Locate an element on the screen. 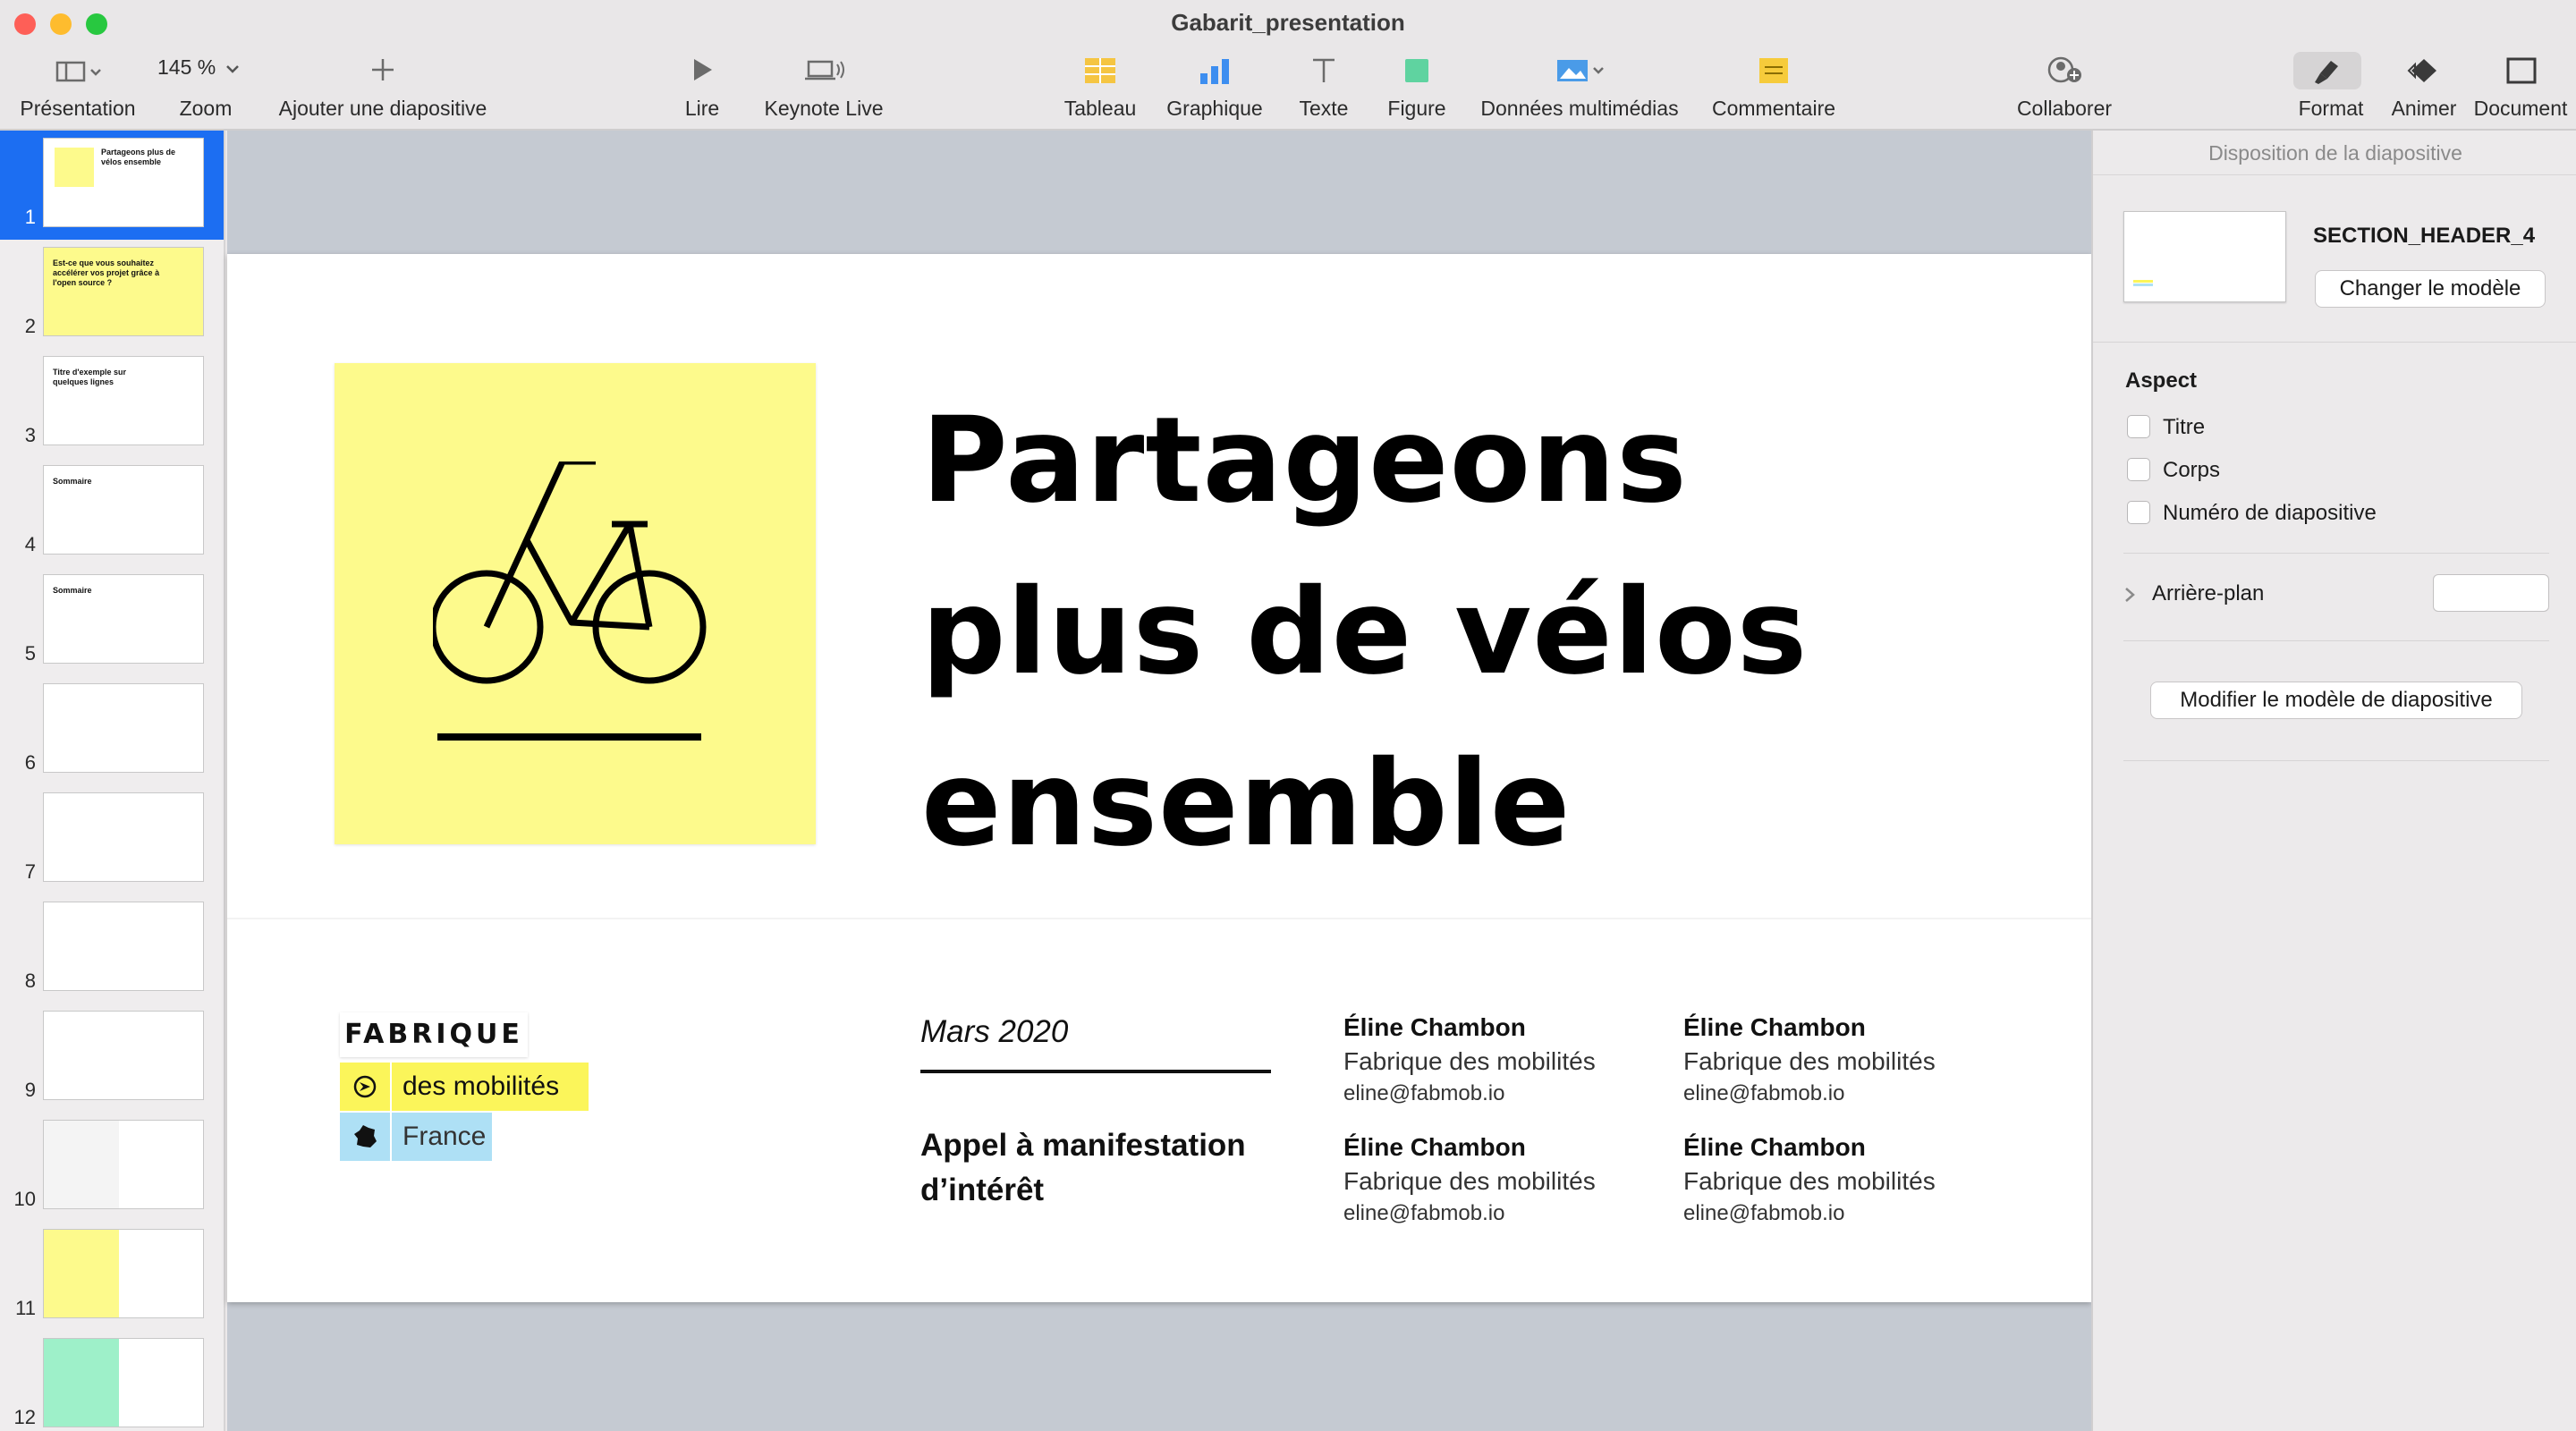 The height and width of the screenshot is (1431, 2576). chart-button: Graphique is located at coordinates (1214, 88).